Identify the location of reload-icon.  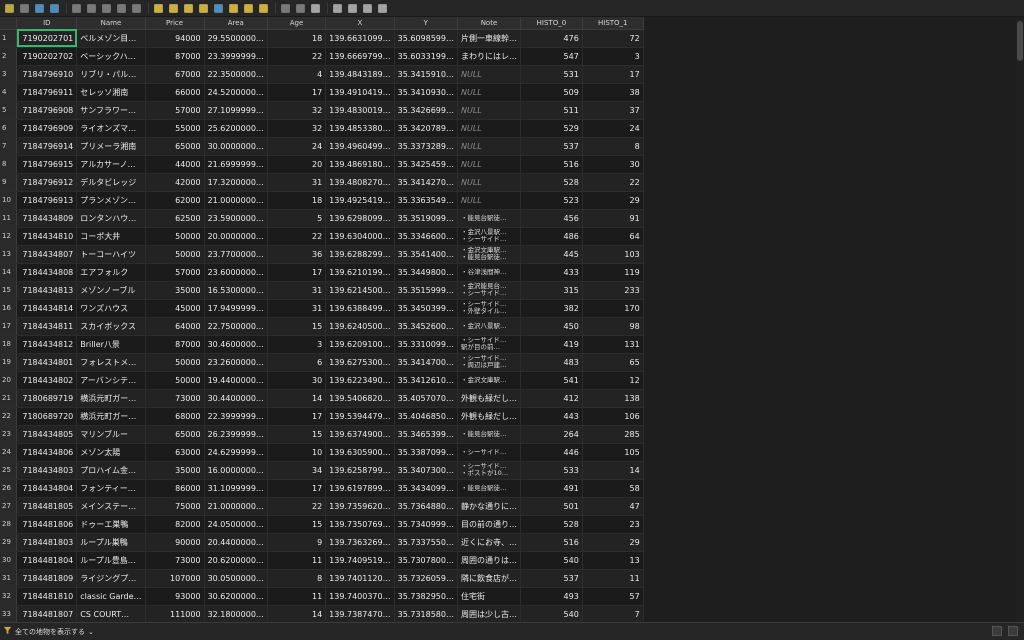
(54, 8).